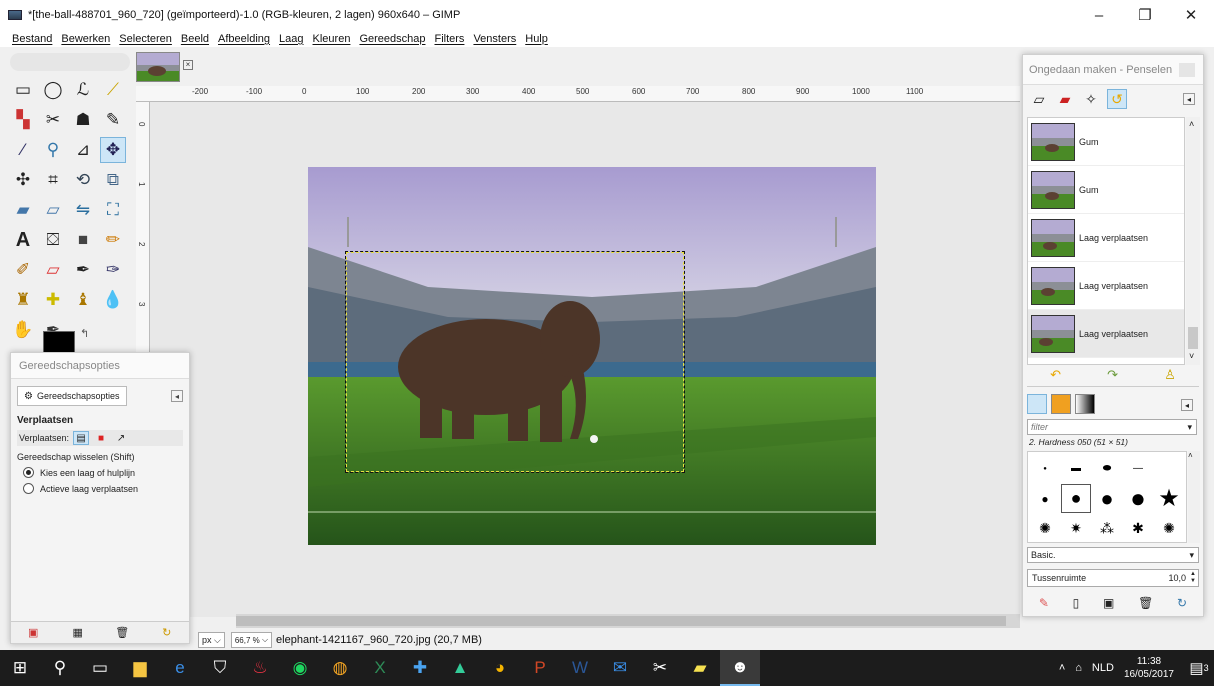 This screenshot has height=686, width=1214. What do you see at coordinates (20, 668) in the screenshot?
I see `start-button-icon: ⊞` at bounding box center [20, 668].